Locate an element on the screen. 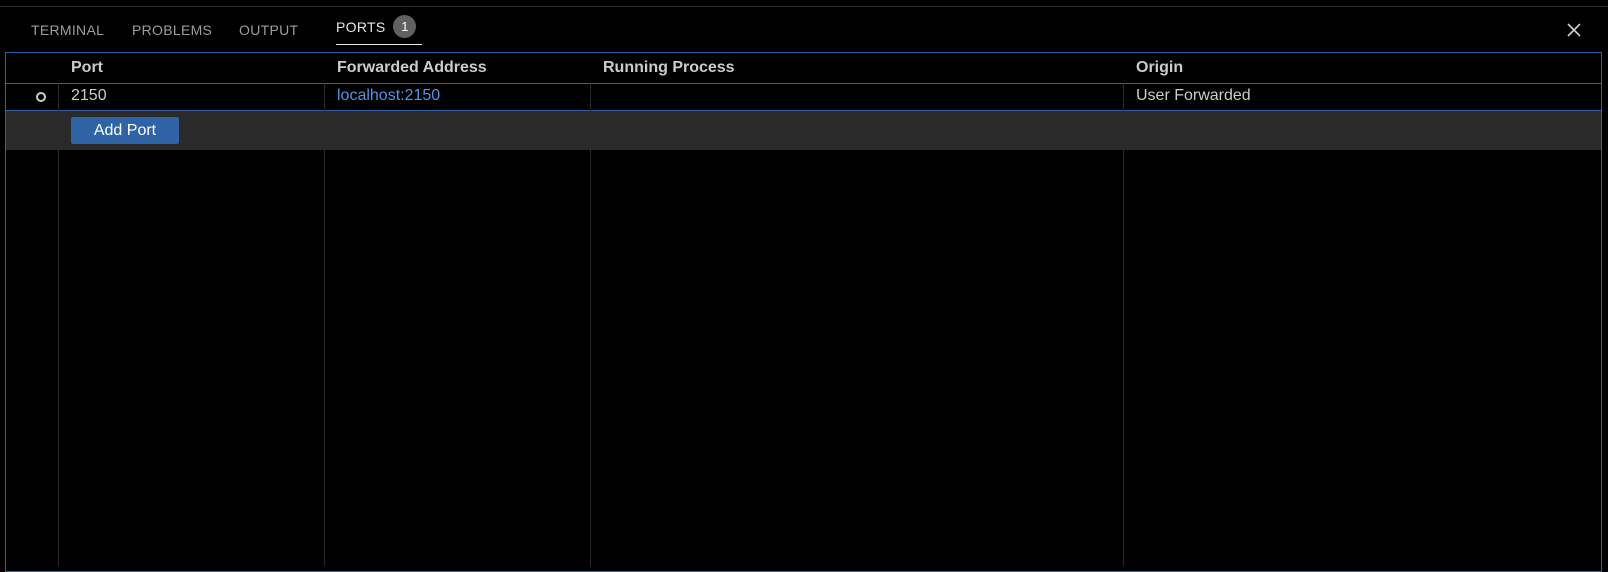 The height and width of the screenshot is (572, 1608). tab-ports-label: PORTS is located at coordinates (361, 27).